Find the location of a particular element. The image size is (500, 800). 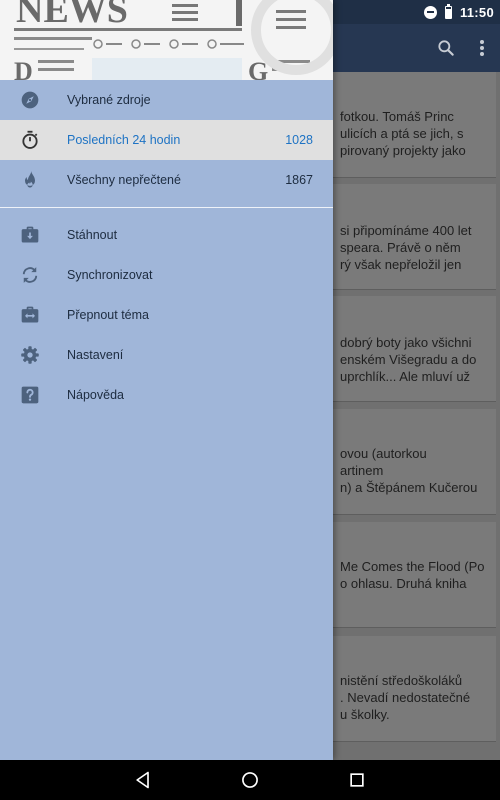

download-briefcase-icon is located at coordinates (30, 234).